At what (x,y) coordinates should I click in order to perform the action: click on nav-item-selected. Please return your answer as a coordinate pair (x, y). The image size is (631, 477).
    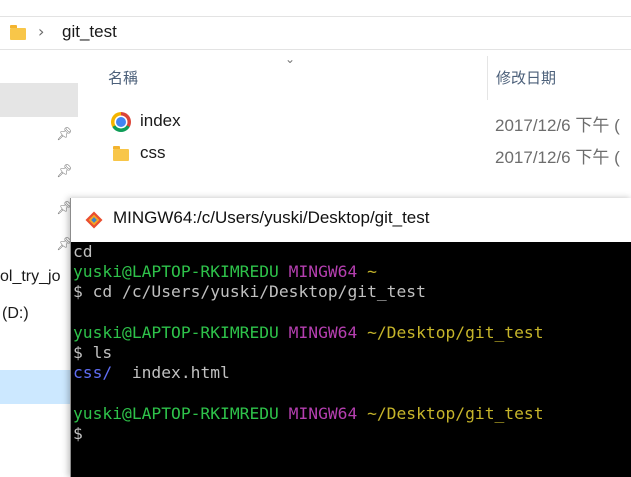
    Looking at the image, I should click on (39, 100).